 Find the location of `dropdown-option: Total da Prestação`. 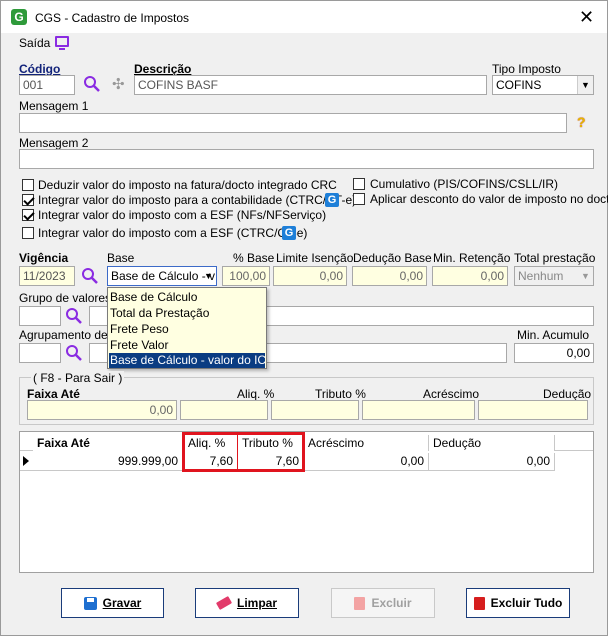

dropdown-option: Total da Prestação is located at coordinates (159, 313).